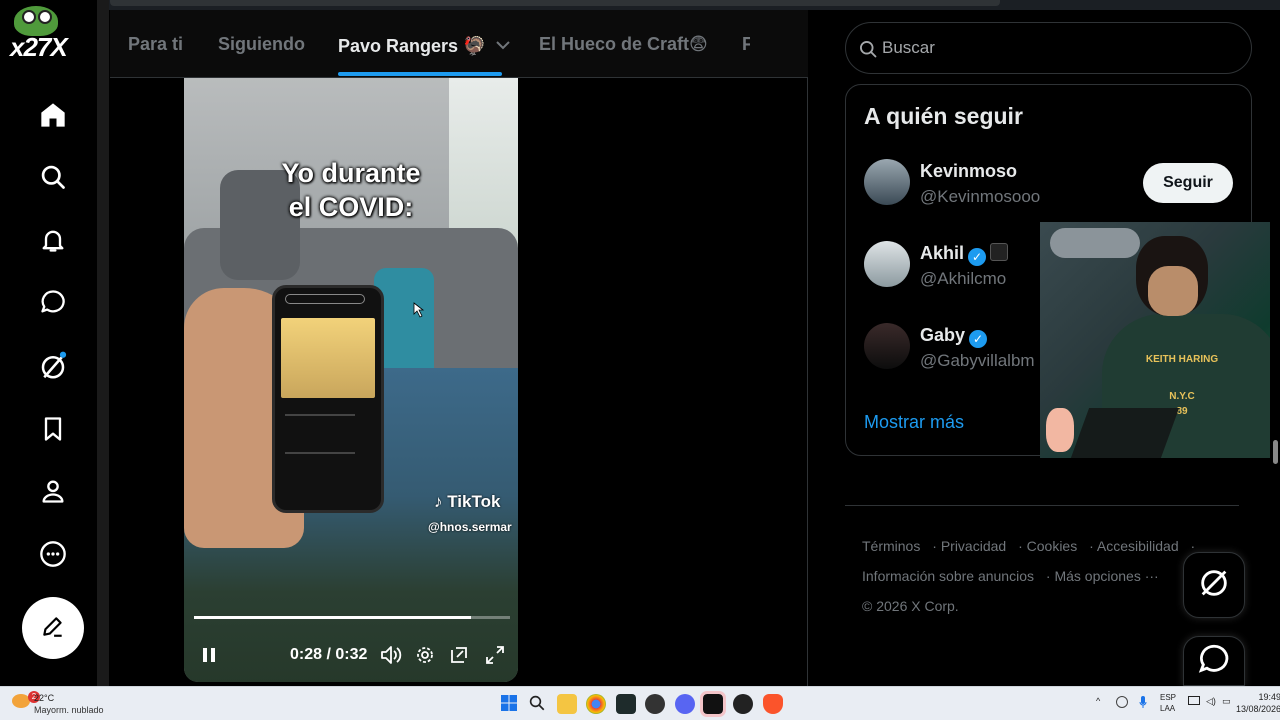  I want to click on footer-link-terms: Términos, so click(891, 546).